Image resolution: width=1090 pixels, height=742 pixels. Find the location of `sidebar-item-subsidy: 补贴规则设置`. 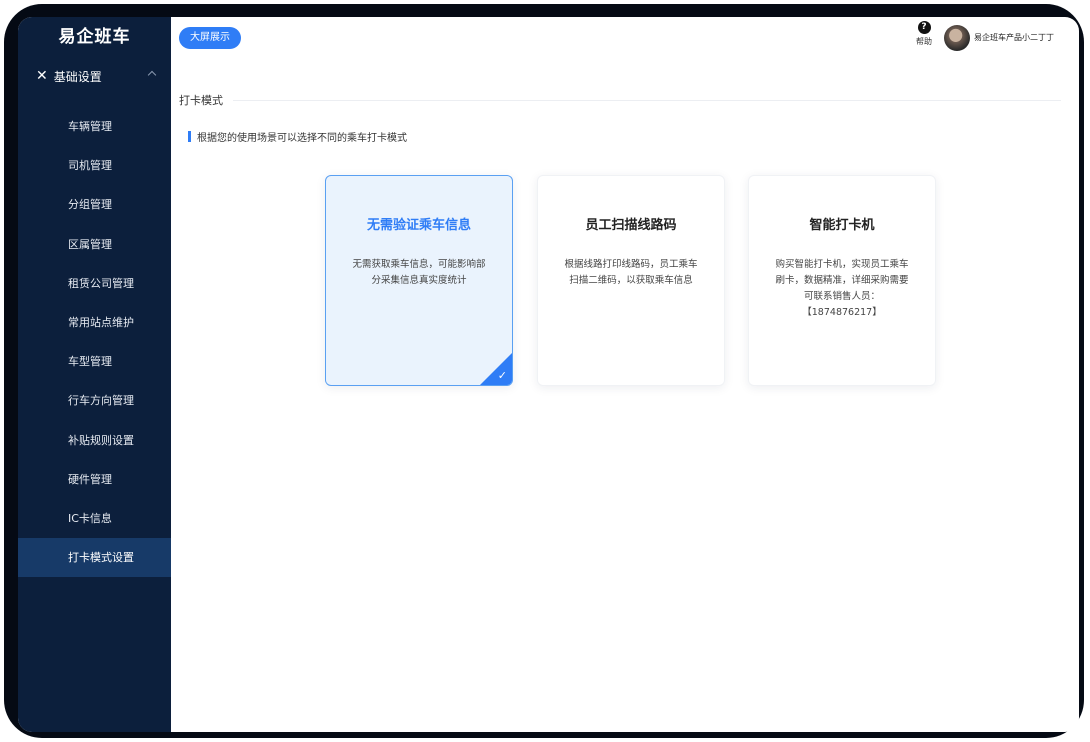

sidebar-item-subsidy: 补贴规则设置 is located at coordinates (94, 440).